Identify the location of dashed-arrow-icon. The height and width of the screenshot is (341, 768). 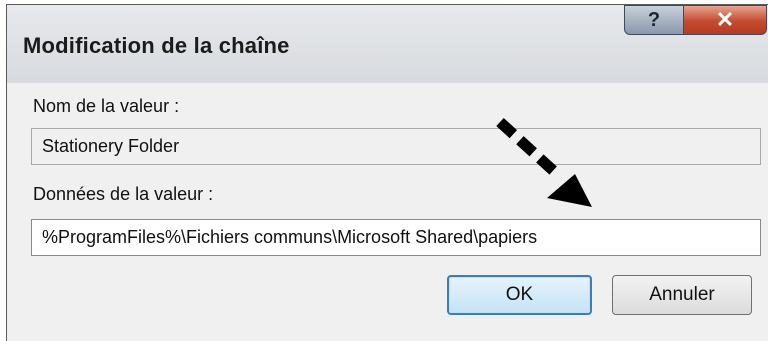
(544, 162).